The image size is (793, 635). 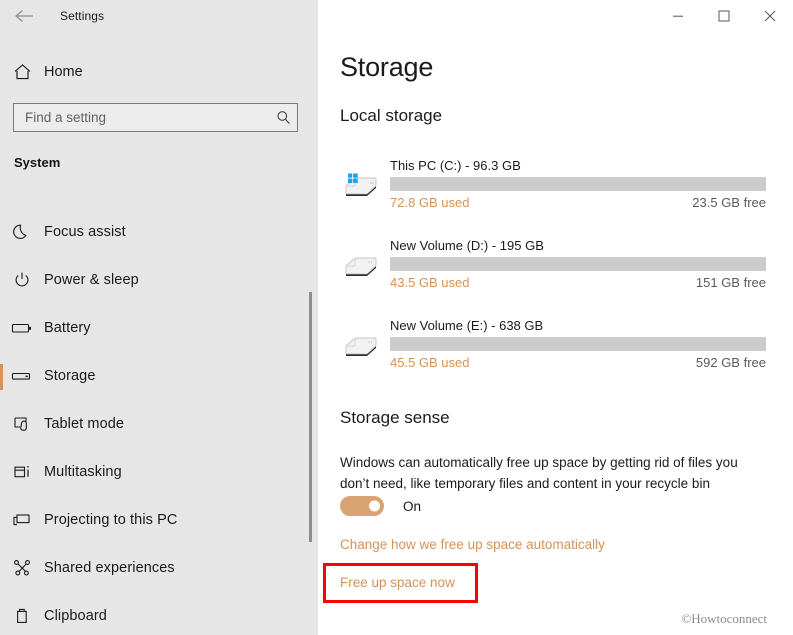 What do you see at coordinates (150, 472) in the screenshot?
I see `sidebar-item-multitasking: Multitasking` at bounding box center [150, 472].